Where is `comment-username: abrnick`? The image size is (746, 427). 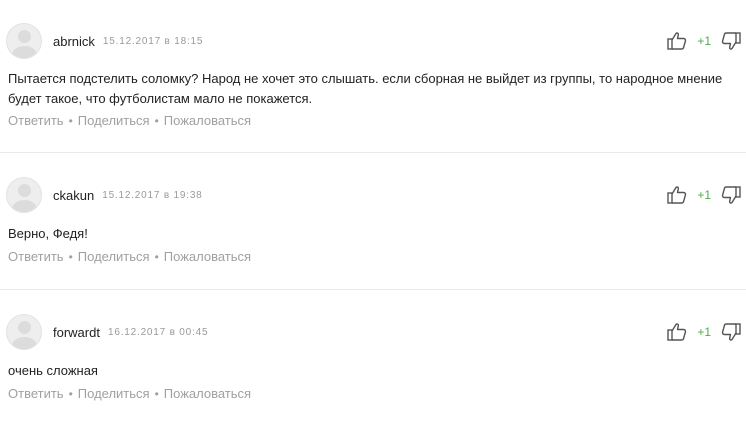
comment-username: abrnick is located at coordinates (74, 41).